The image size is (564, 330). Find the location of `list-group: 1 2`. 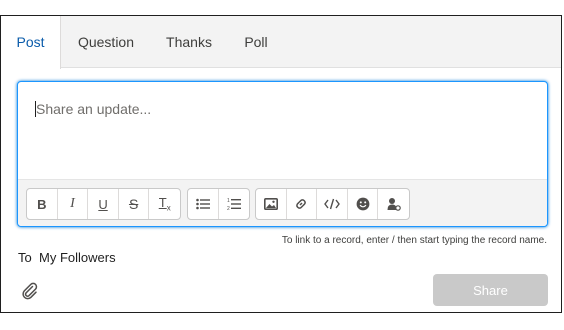

list-group: 1 2 is located at coordinates (218, 204).